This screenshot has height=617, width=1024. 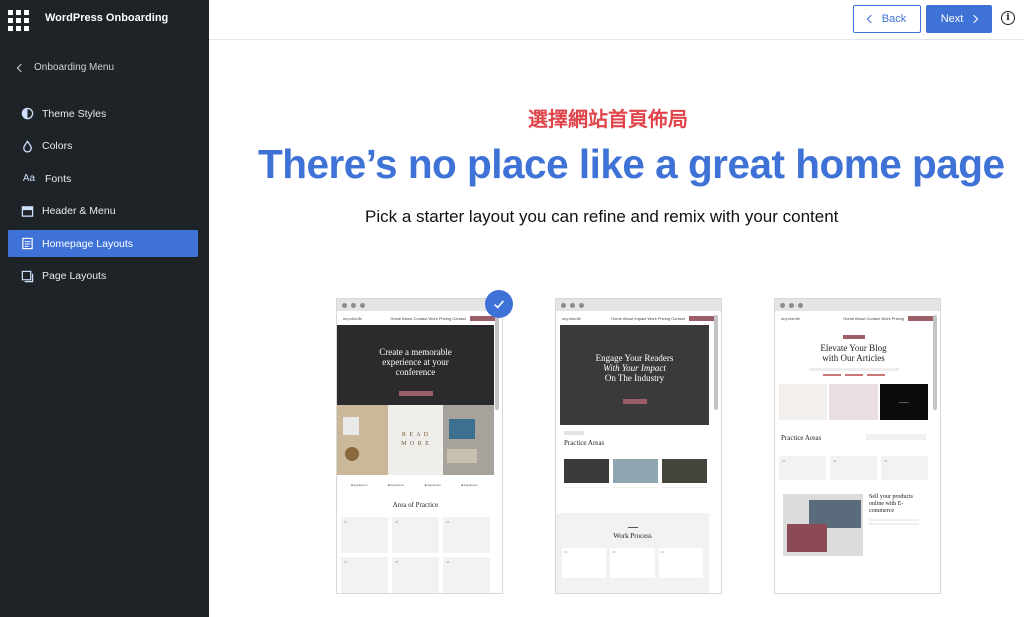 I want to click on header-layout-icon, so click(x=27, y=211).